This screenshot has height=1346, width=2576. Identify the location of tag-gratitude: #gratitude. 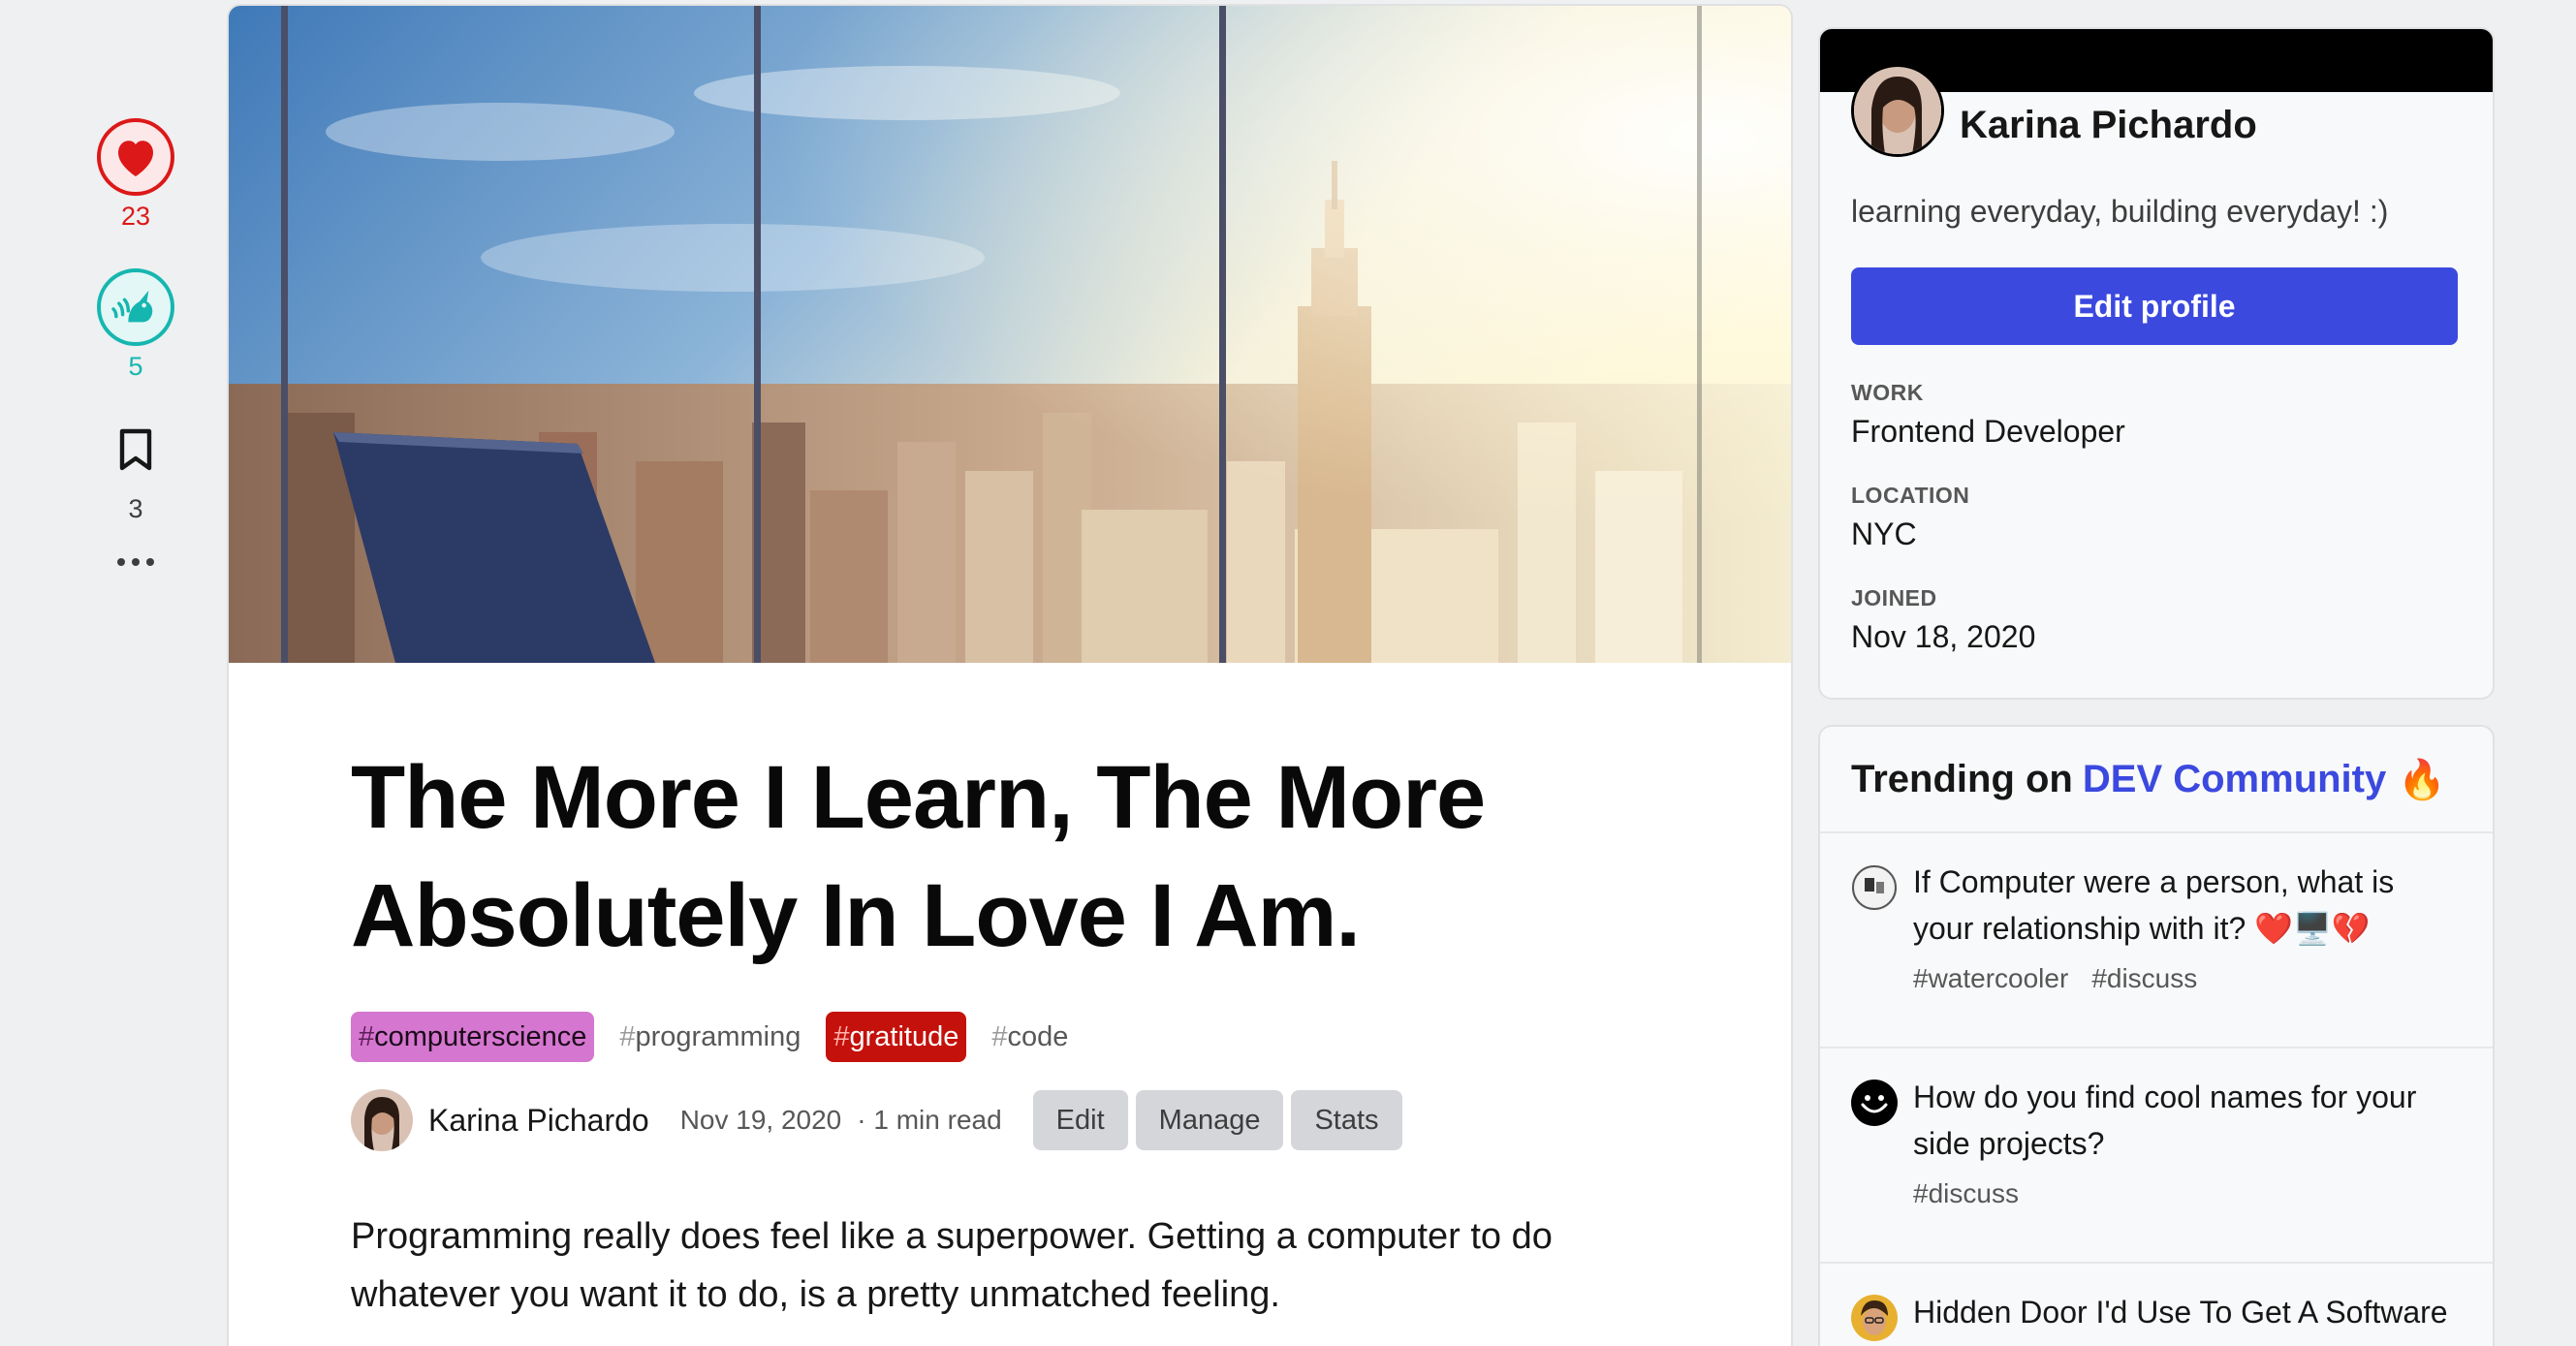
(896, 1037).